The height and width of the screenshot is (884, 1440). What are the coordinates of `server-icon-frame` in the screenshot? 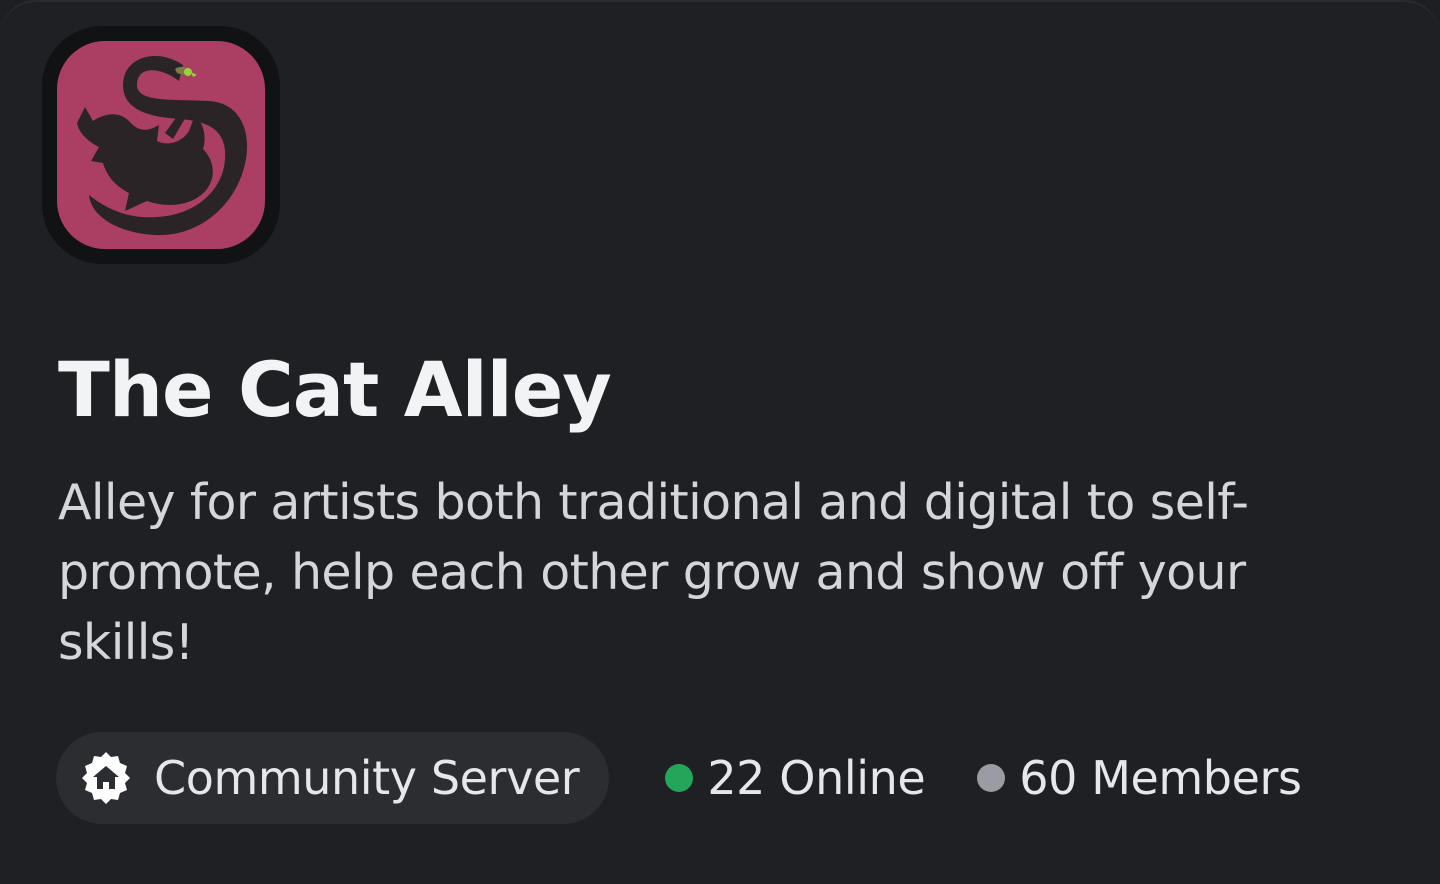 It's located at (161, 145).